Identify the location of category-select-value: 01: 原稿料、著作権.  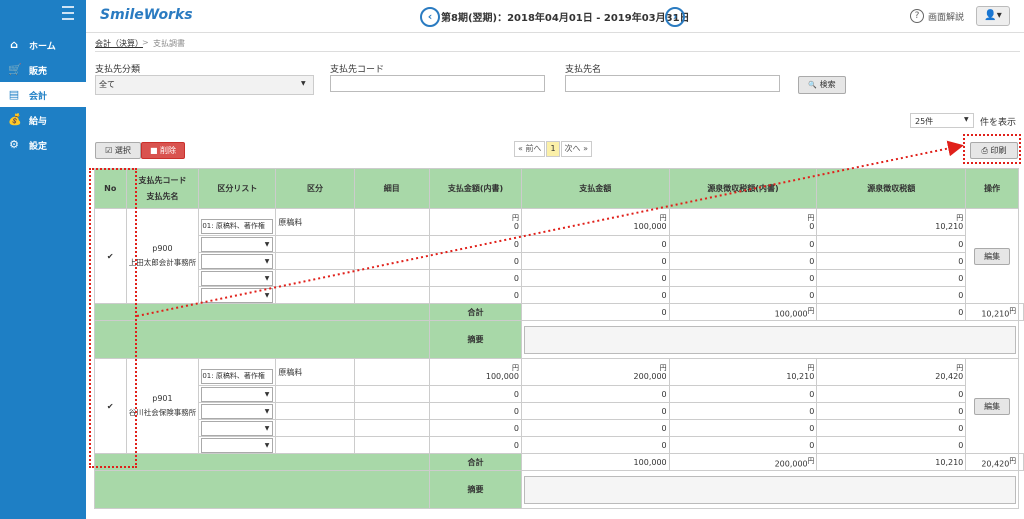
(233, 225).